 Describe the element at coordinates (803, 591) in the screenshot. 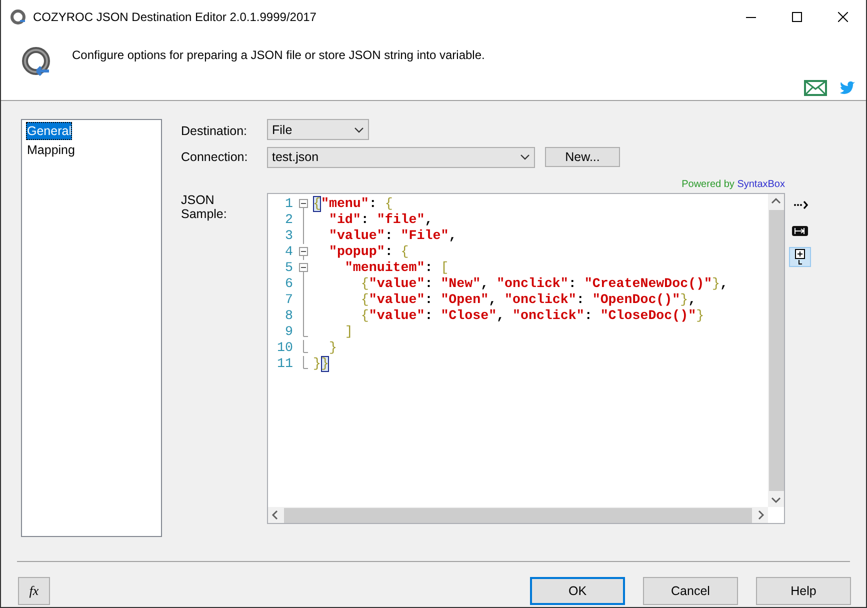

I see `dialog-button: Help` at that location.